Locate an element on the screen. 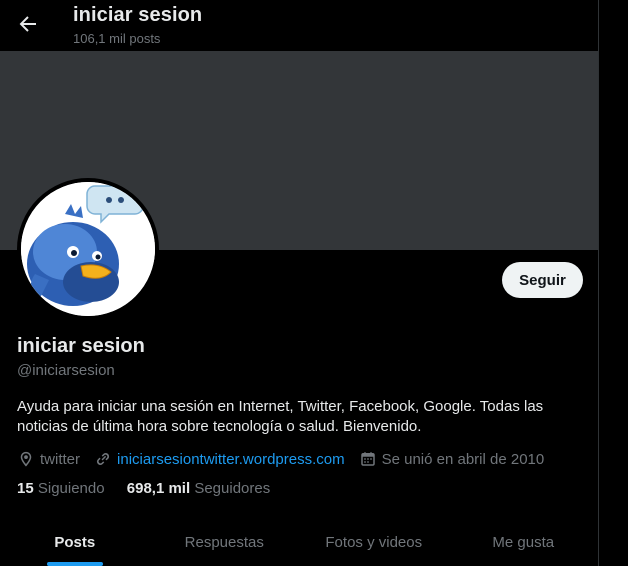 The height and width of the screenshot is (566, 628). blue-bird-avatar is located at coordinates (88, 249).